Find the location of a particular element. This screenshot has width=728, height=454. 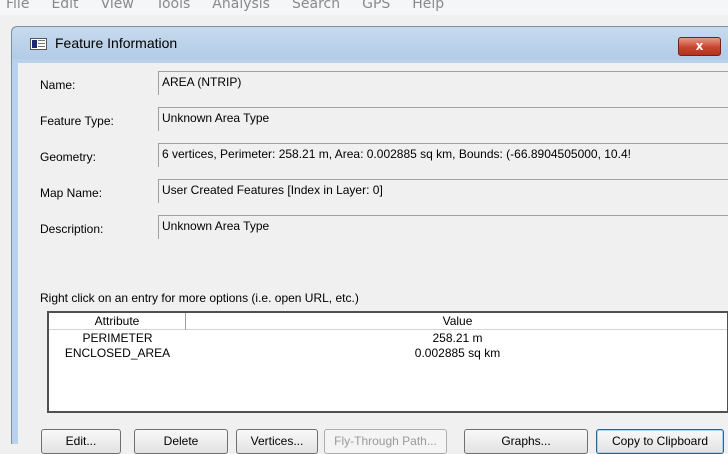

list-header: Attribute Value is located at coordinates (388, 321).